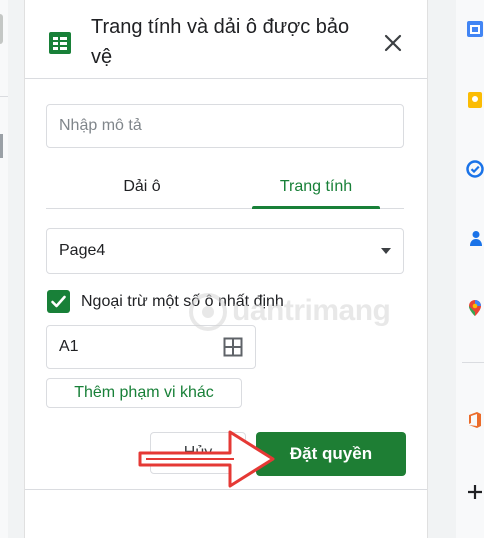  I want to click on google-maps-icon, so click(475, 308).